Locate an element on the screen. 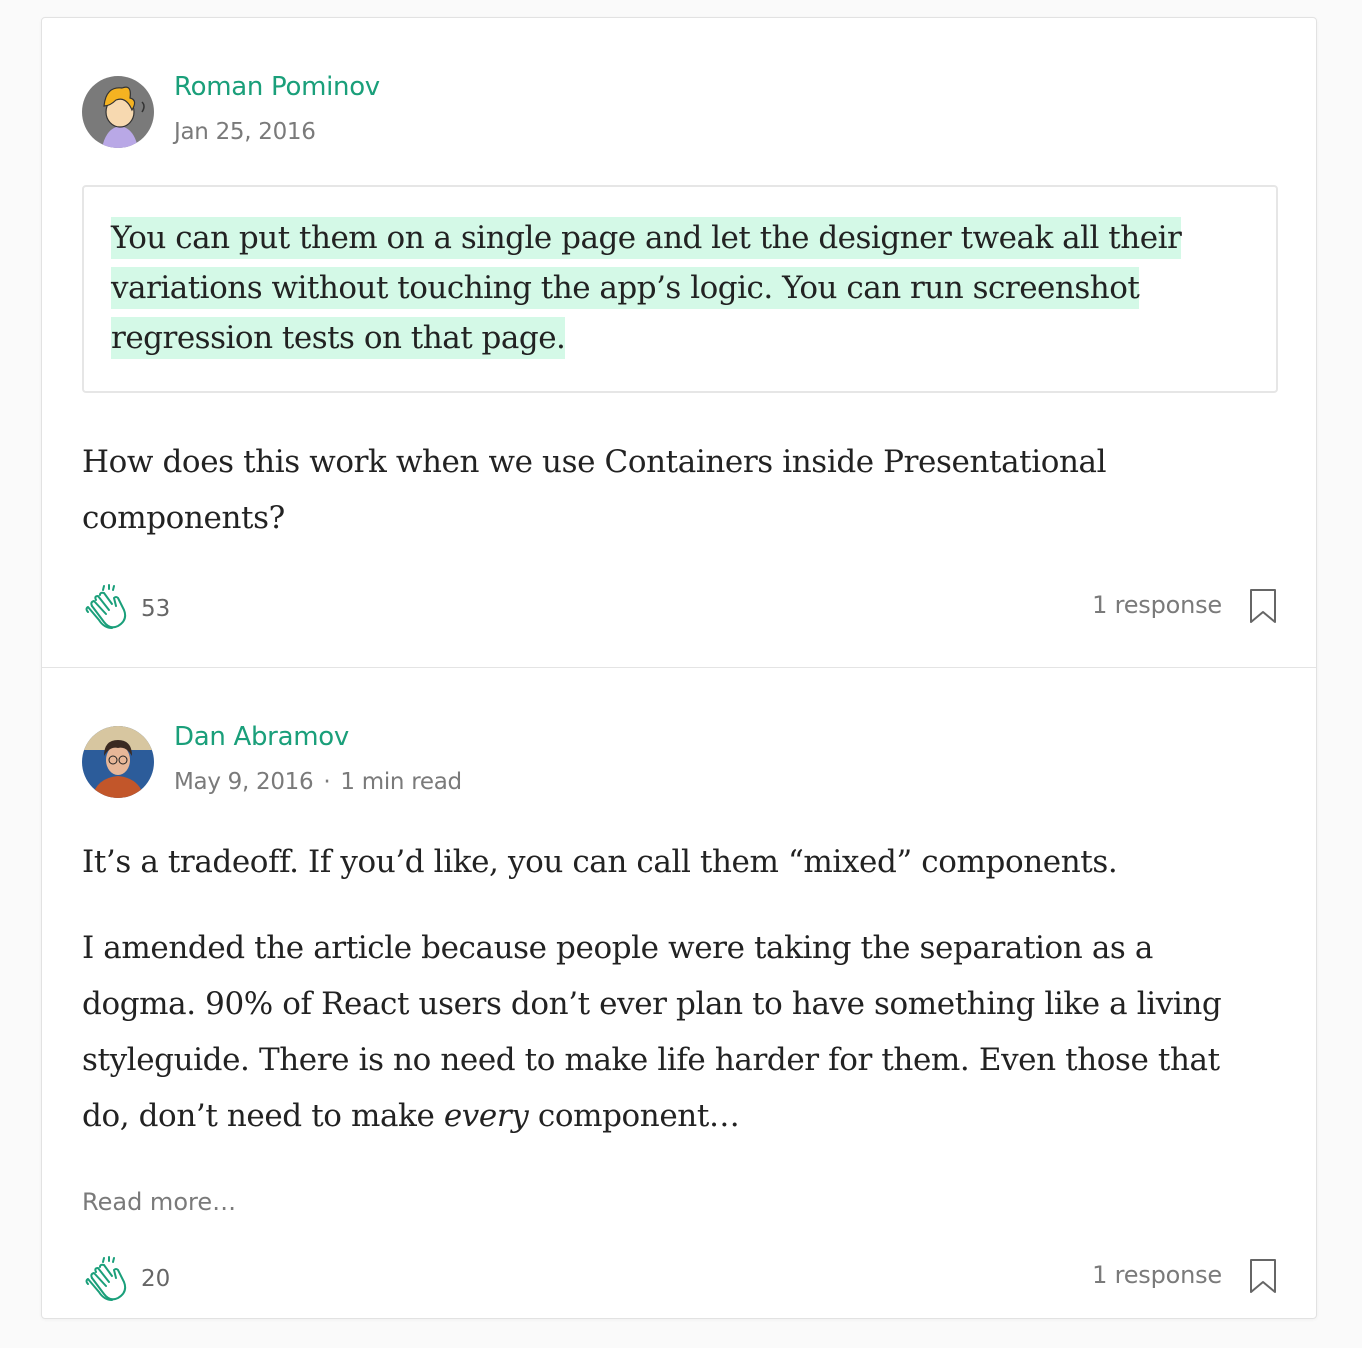  clap-count: 53 is located at coordinates (156, 609).